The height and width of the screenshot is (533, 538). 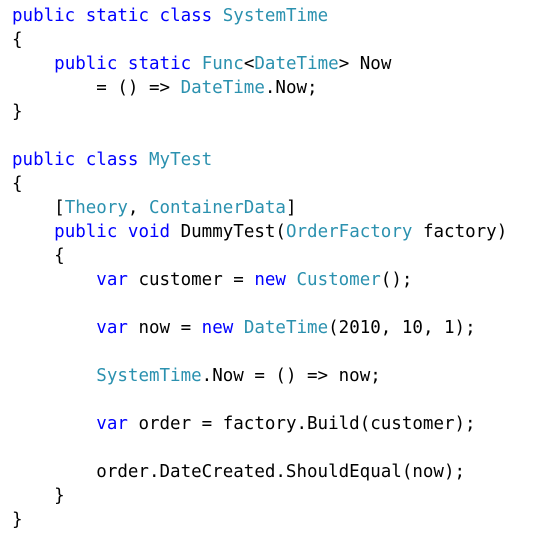 What do you see at coordinates (291, 376) in the screenshot?
I see `code-text: .Now = () => now;` at bounding box center [291, 376].